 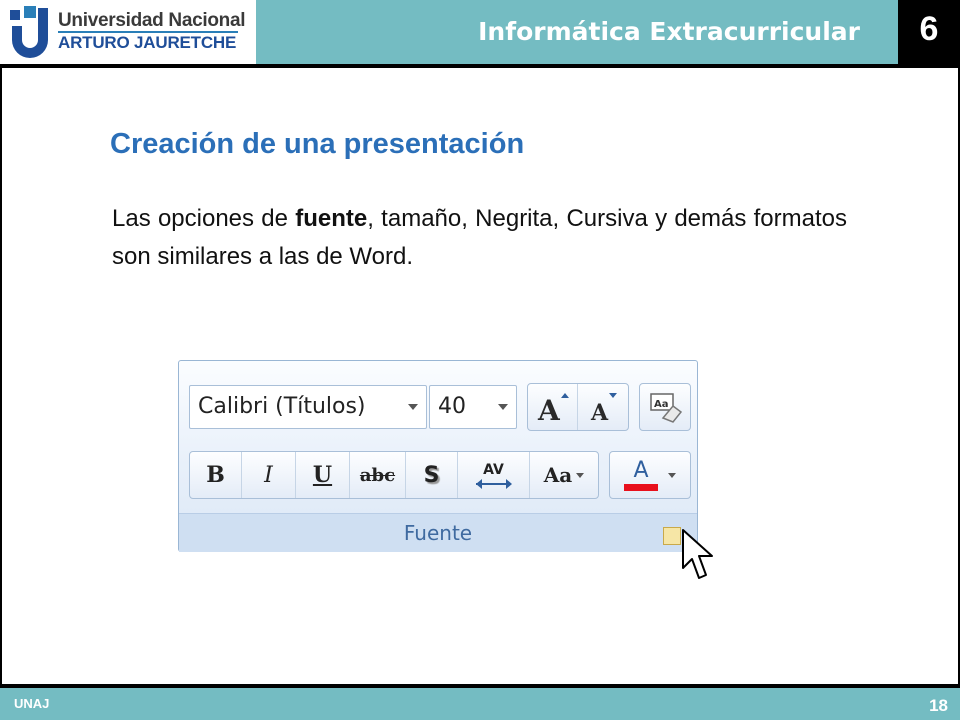 I want to click on text-shadow-label: S, so click(x=431, y=475).